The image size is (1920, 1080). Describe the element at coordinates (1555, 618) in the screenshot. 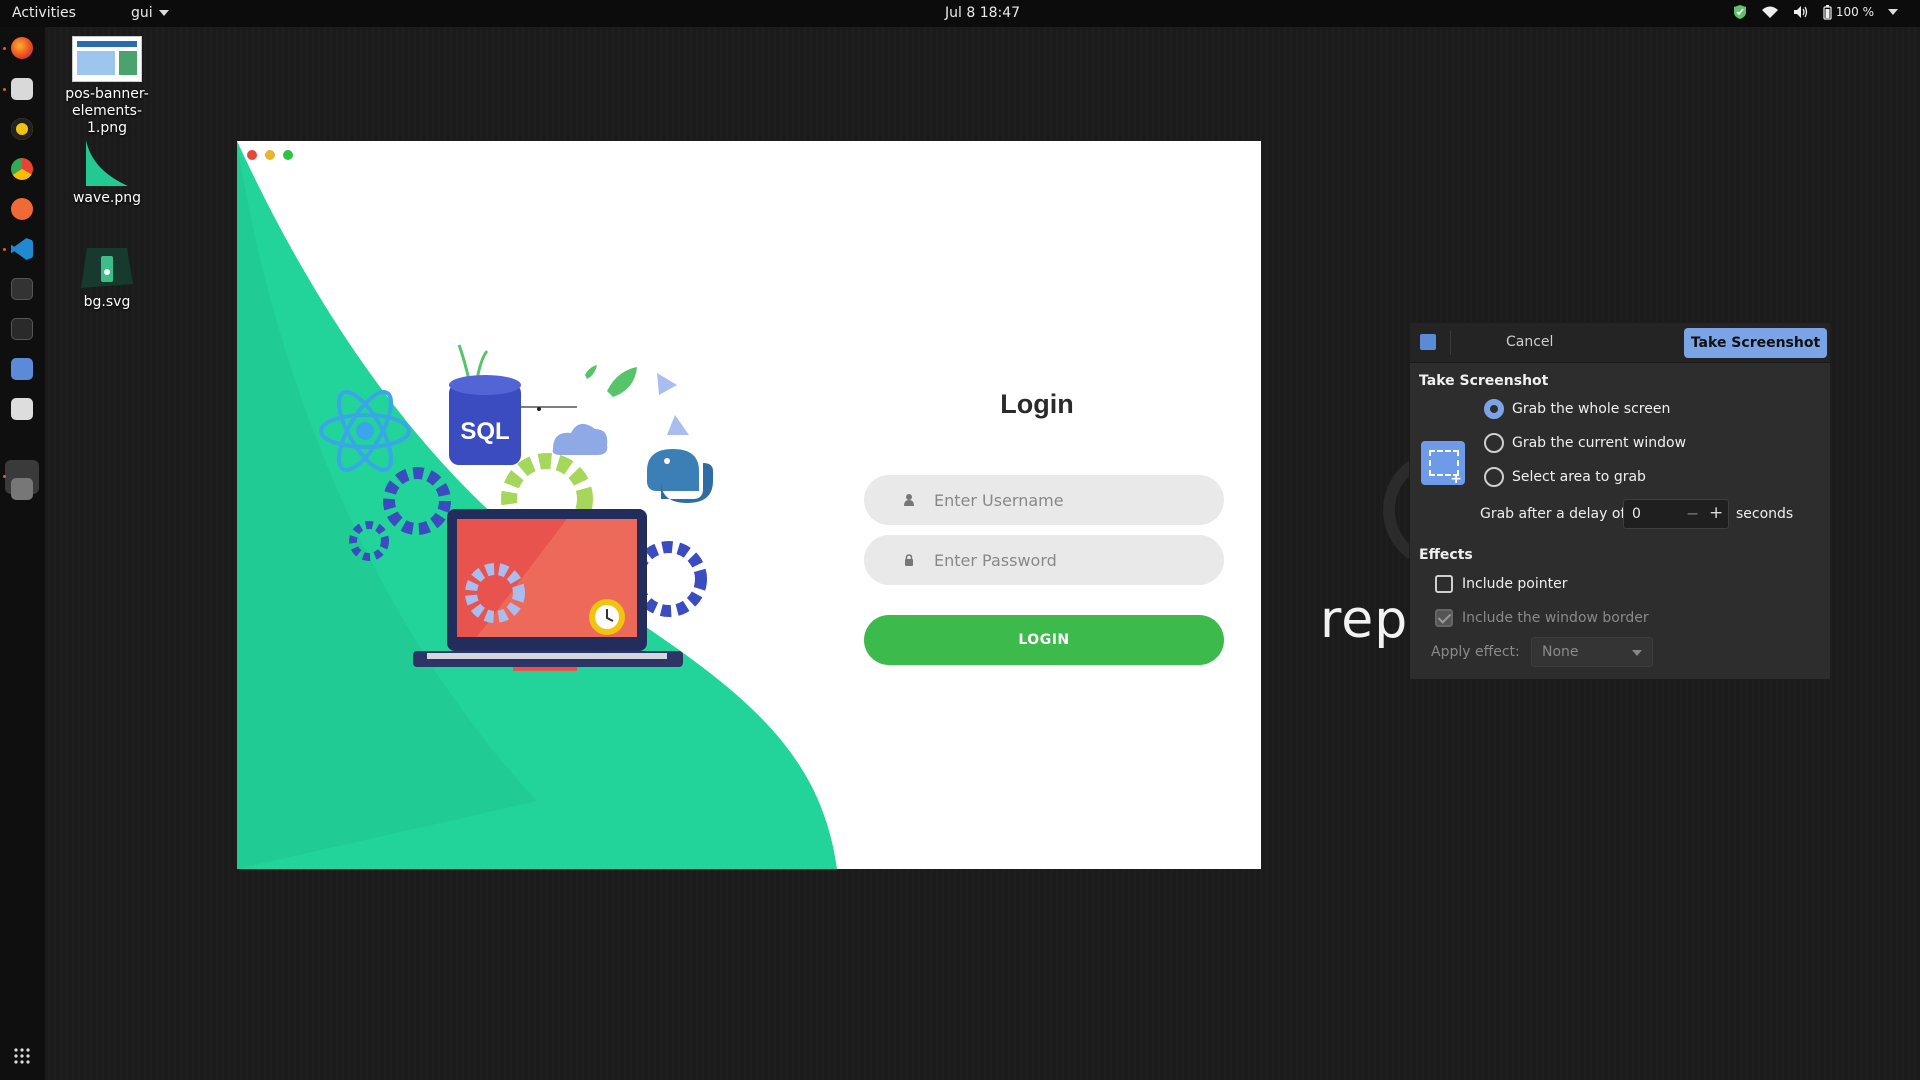

I see `include-border-label: Include the window border` at that location.